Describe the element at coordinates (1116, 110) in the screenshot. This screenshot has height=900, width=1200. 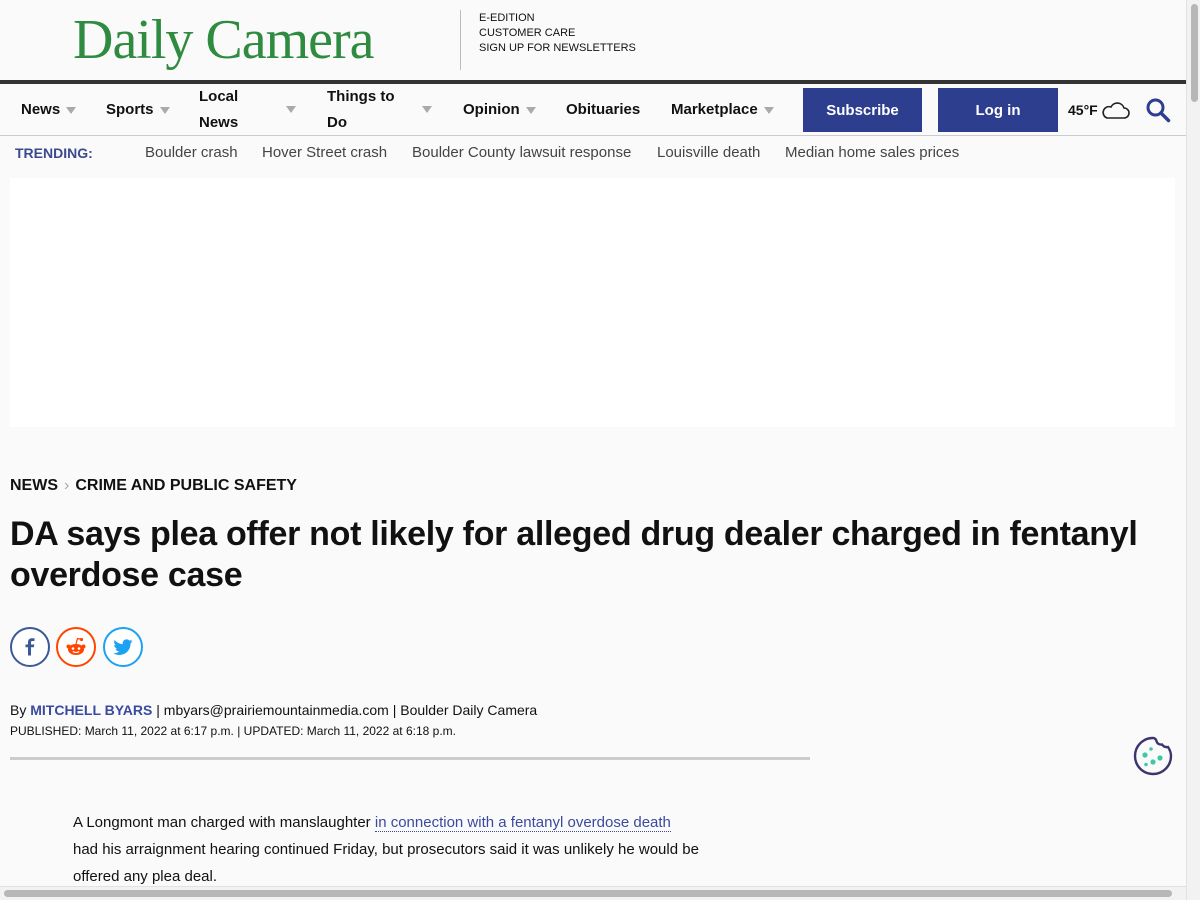
I see `cloud-icon` at that location.